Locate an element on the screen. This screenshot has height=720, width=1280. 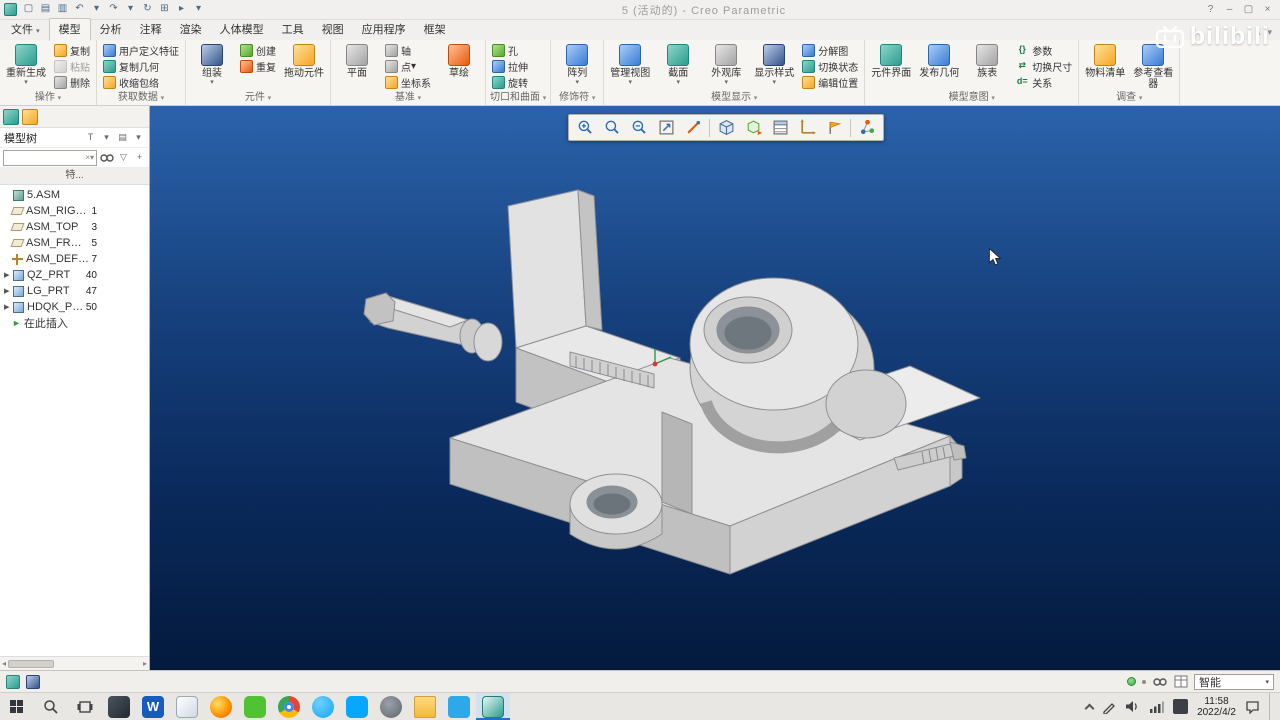
shrinkwrap-button: 收缩包络 is located at coordinates (141, 82).